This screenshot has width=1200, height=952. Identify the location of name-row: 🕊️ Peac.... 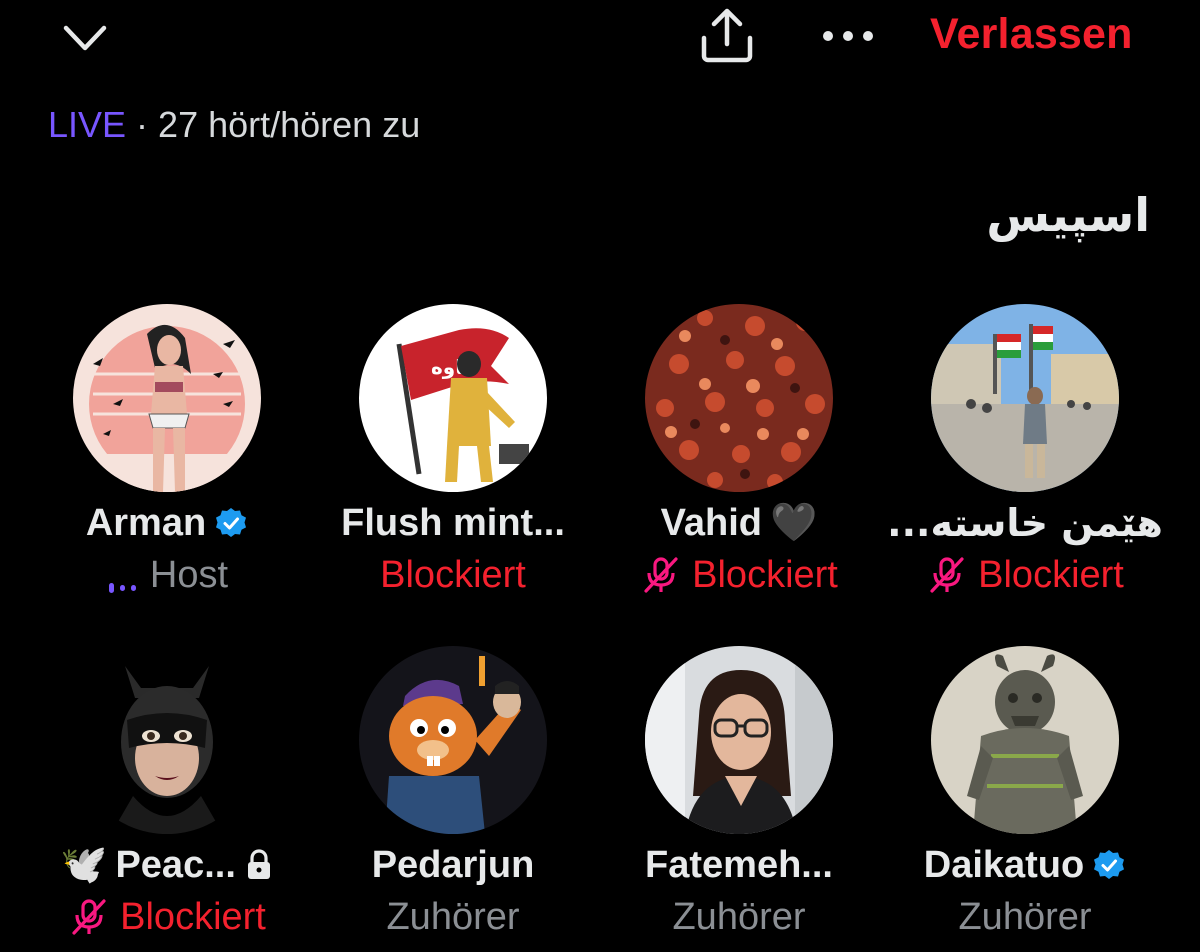
(167, 865).